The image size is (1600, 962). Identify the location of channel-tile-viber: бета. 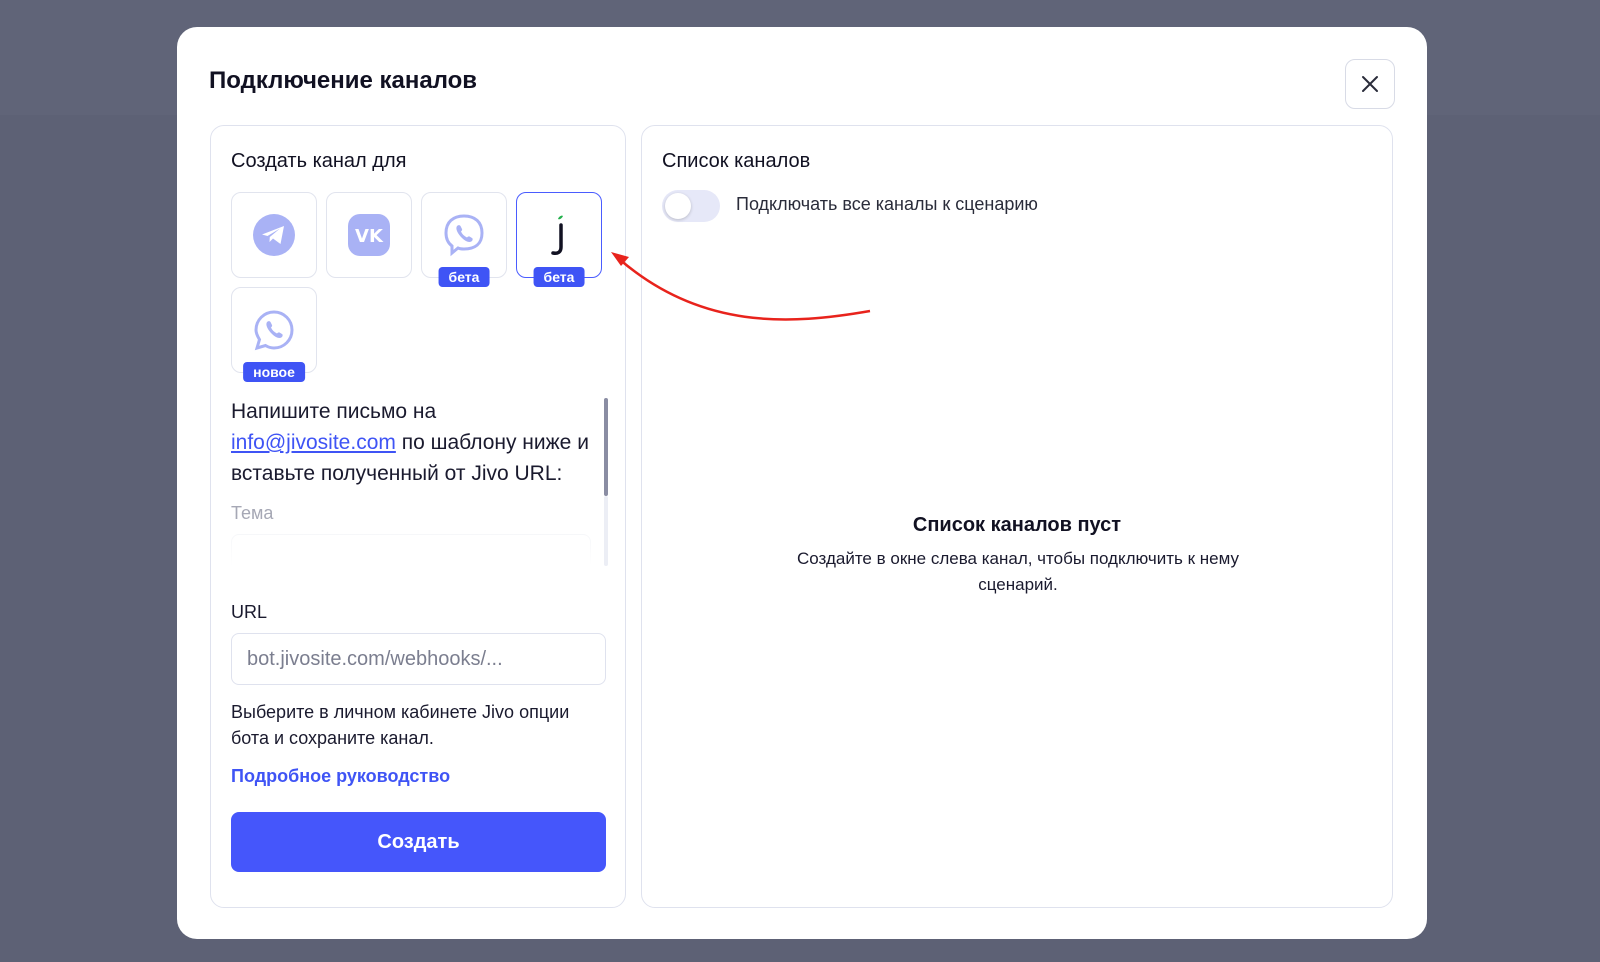
(464, 239).